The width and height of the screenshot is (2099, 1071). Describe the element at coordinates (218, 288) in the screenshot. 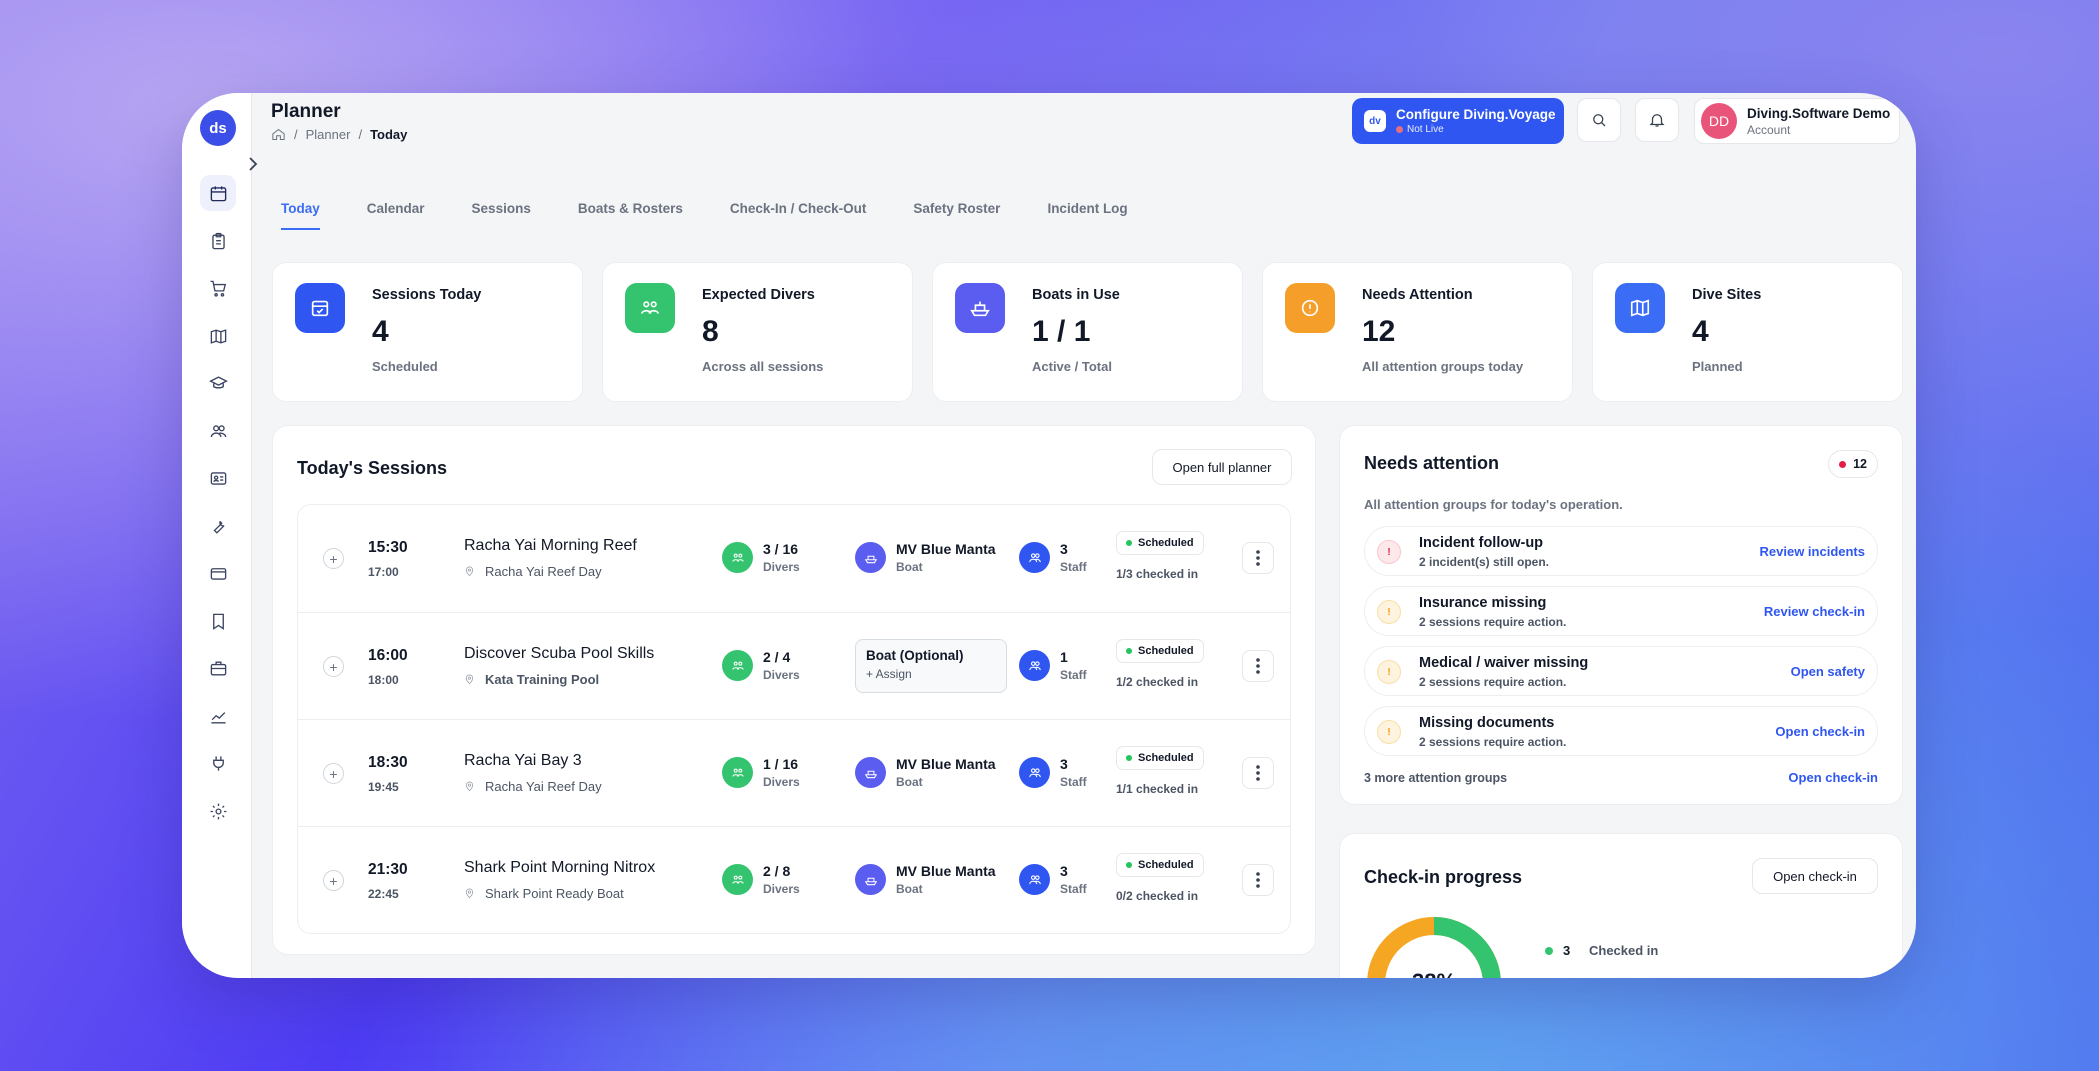

I see `sidebar-item-cart` at that location.